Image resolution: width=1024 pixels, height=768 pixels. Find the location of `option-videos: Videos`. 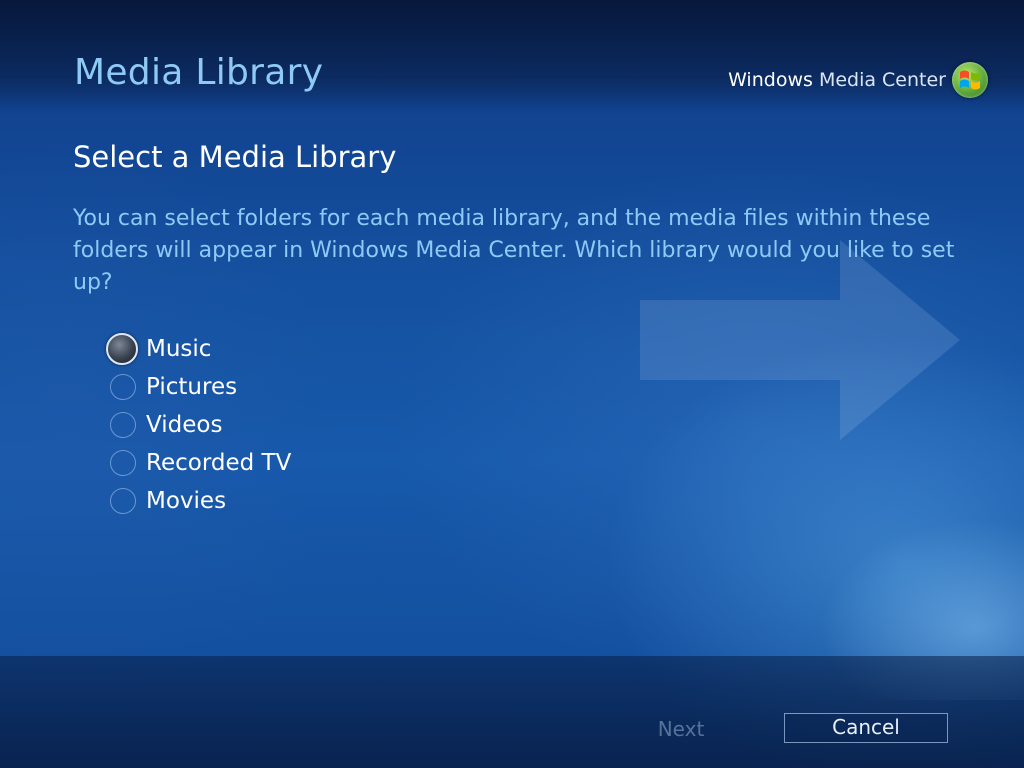

option-videos: Videos is located at coordinates (198, 425).